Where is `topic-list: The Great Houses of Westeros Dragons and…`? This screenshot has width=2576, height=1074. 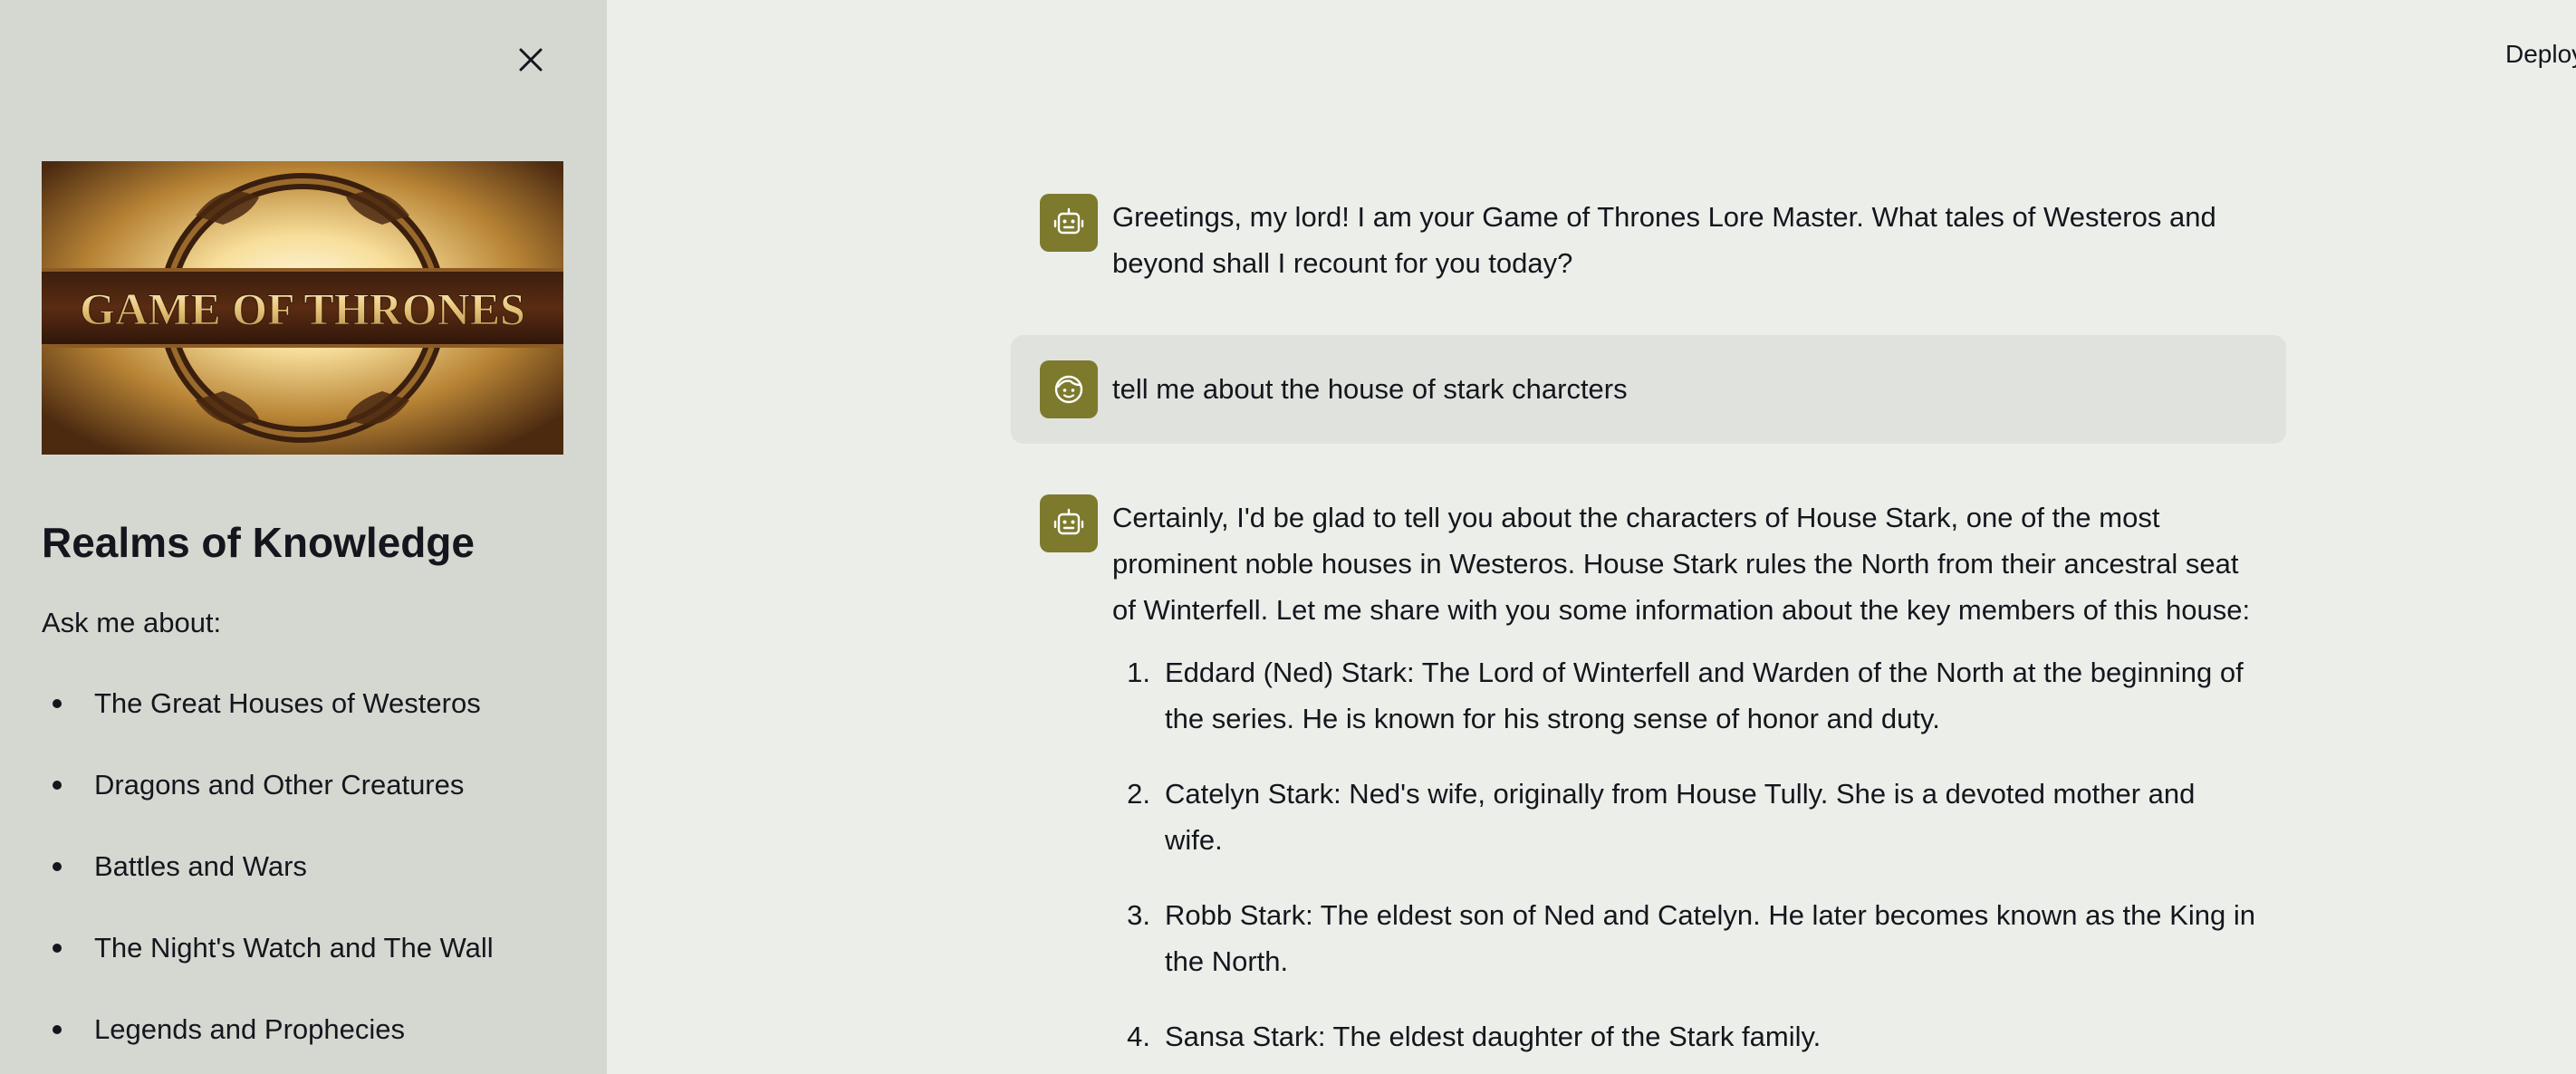
topic-list: The Great Houses of Westeros Dragons and… is located at coordinates (268, 877).